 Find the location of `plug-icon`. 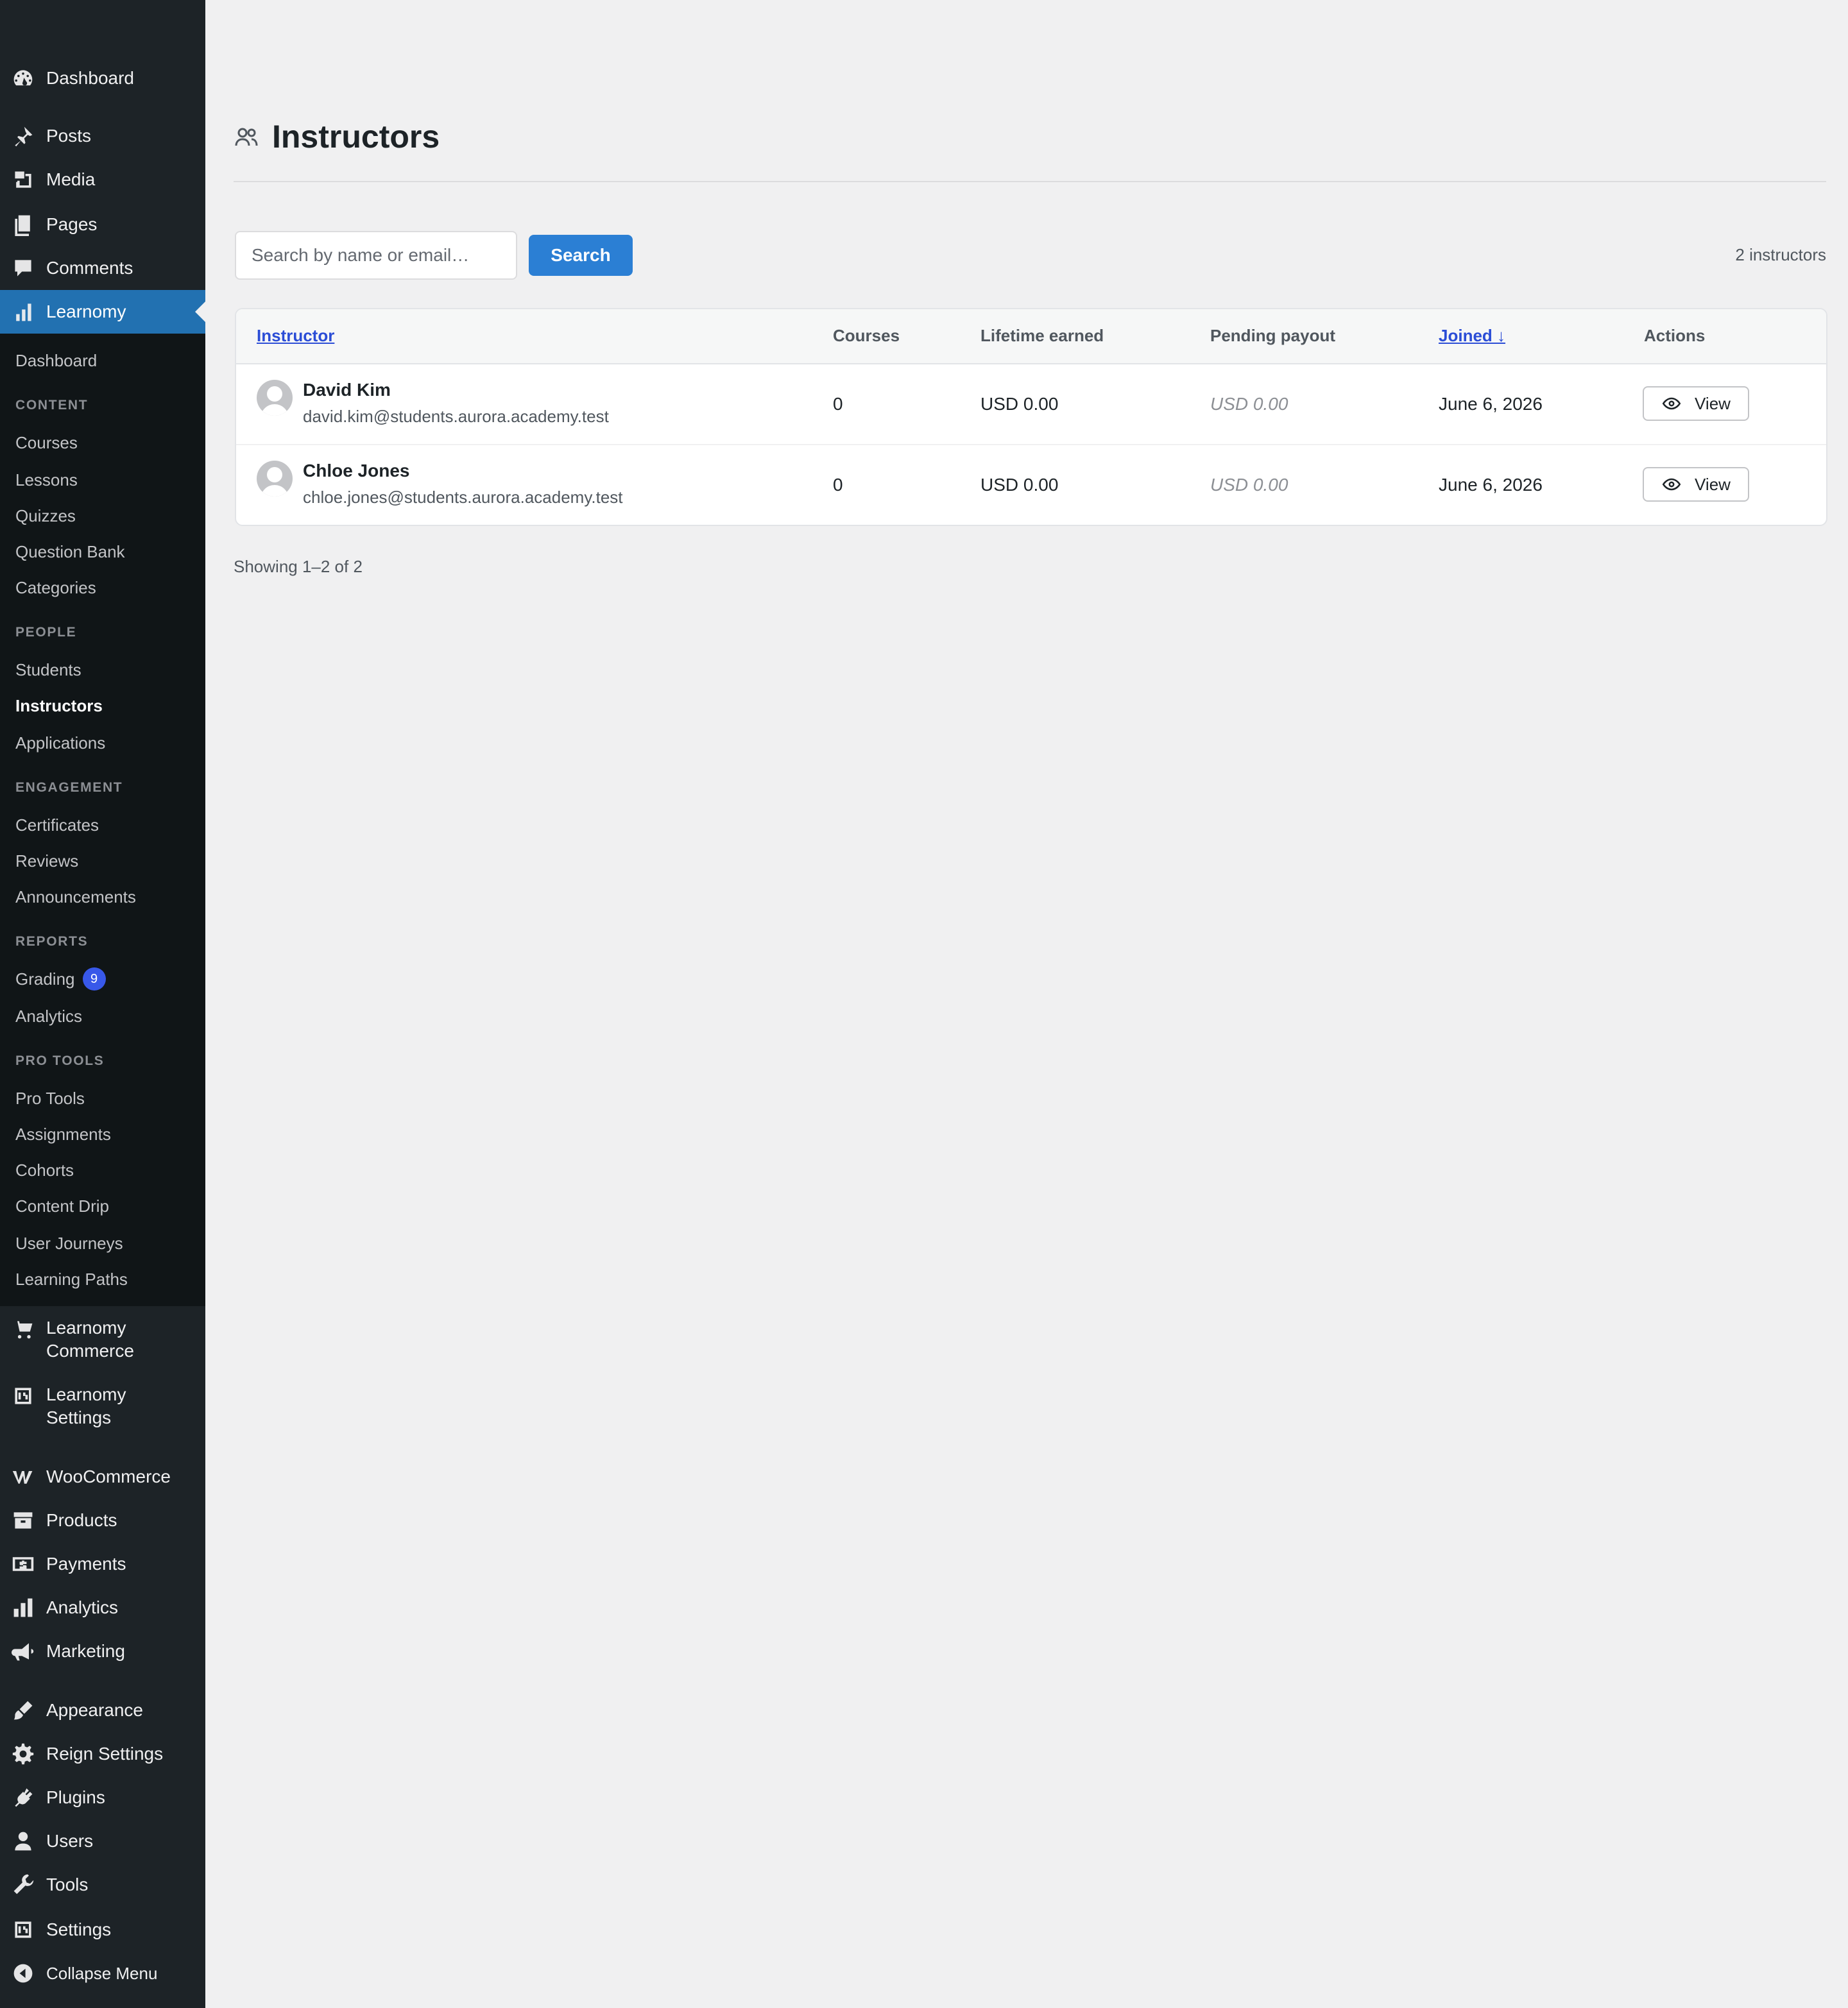

plug-icon is located at coordinates (23, 1797).